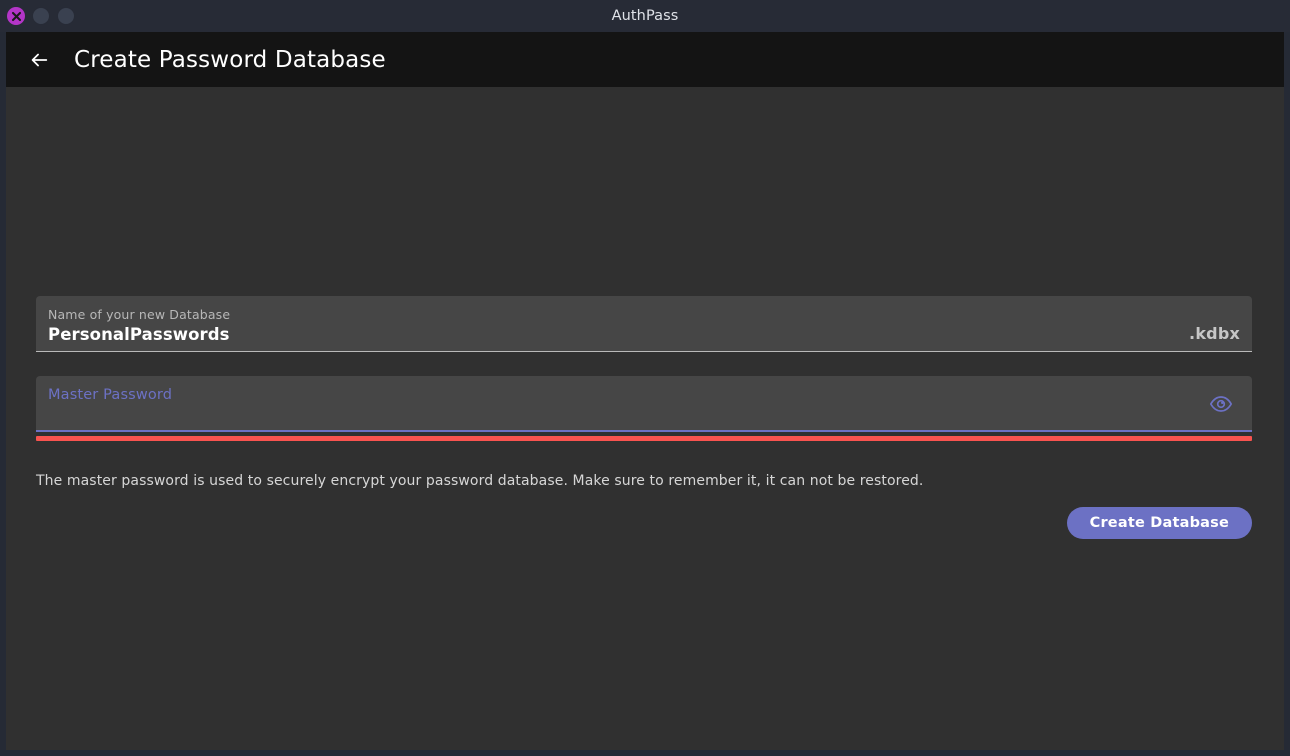 Image resolution: width=1290 pixels, height=756 pixels. I want to click on close-icon, so click(16, 16).